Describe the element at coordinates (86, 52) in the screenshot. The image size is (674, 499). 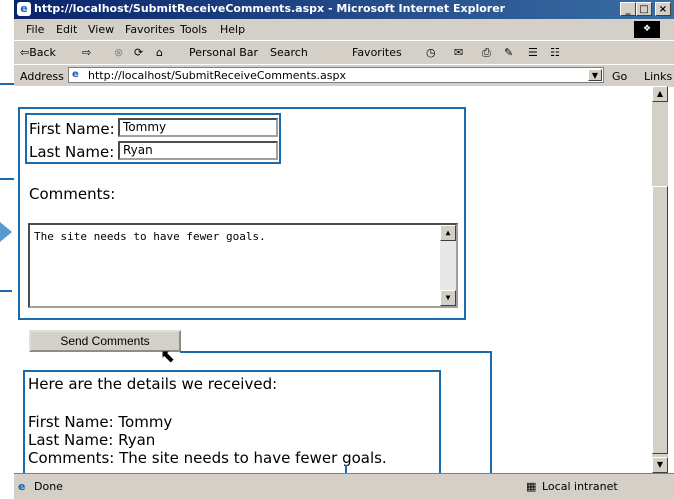
I see `forward-button: ⇨` at that location.